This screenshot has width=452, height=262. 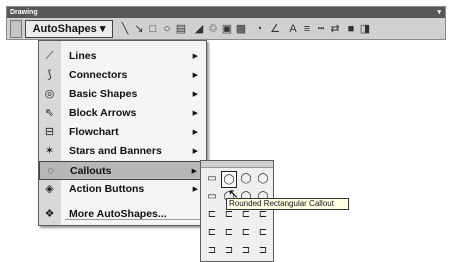 What do you see at coordinates (122, 56) in the screenshot?
I see `menu-item-lines: ⟋ Lines ▶` at bounding box center [122, 56].